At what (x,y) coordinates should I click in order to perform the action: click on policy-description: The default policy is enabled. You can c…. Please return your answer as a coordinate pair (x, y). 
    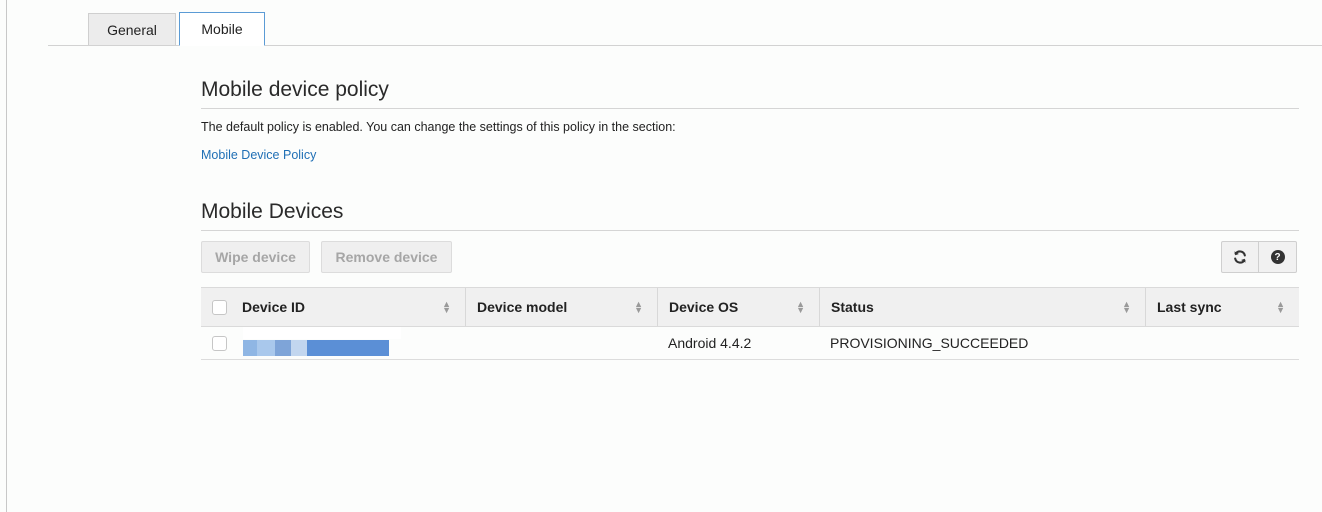
    Looking at the image, I should click on (438, 127).